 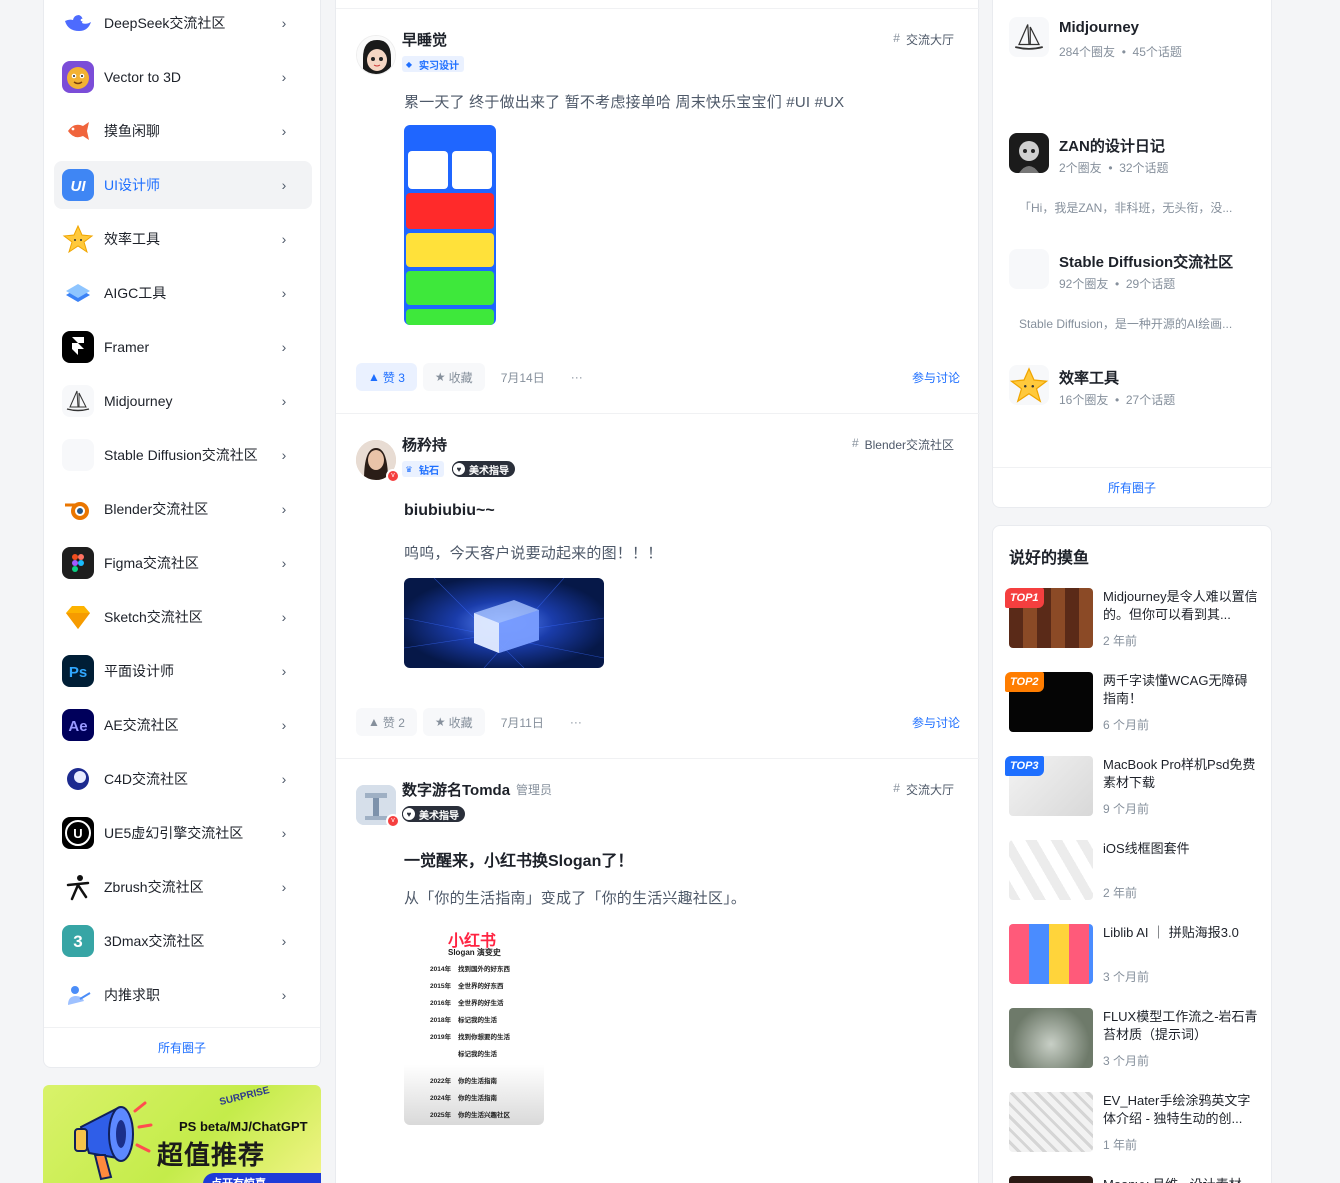 I want to click on hot-post-item: TOP3 MacBook Pro样机Psd免费素材下载 9 个月前, so click(x=1132, y=787).